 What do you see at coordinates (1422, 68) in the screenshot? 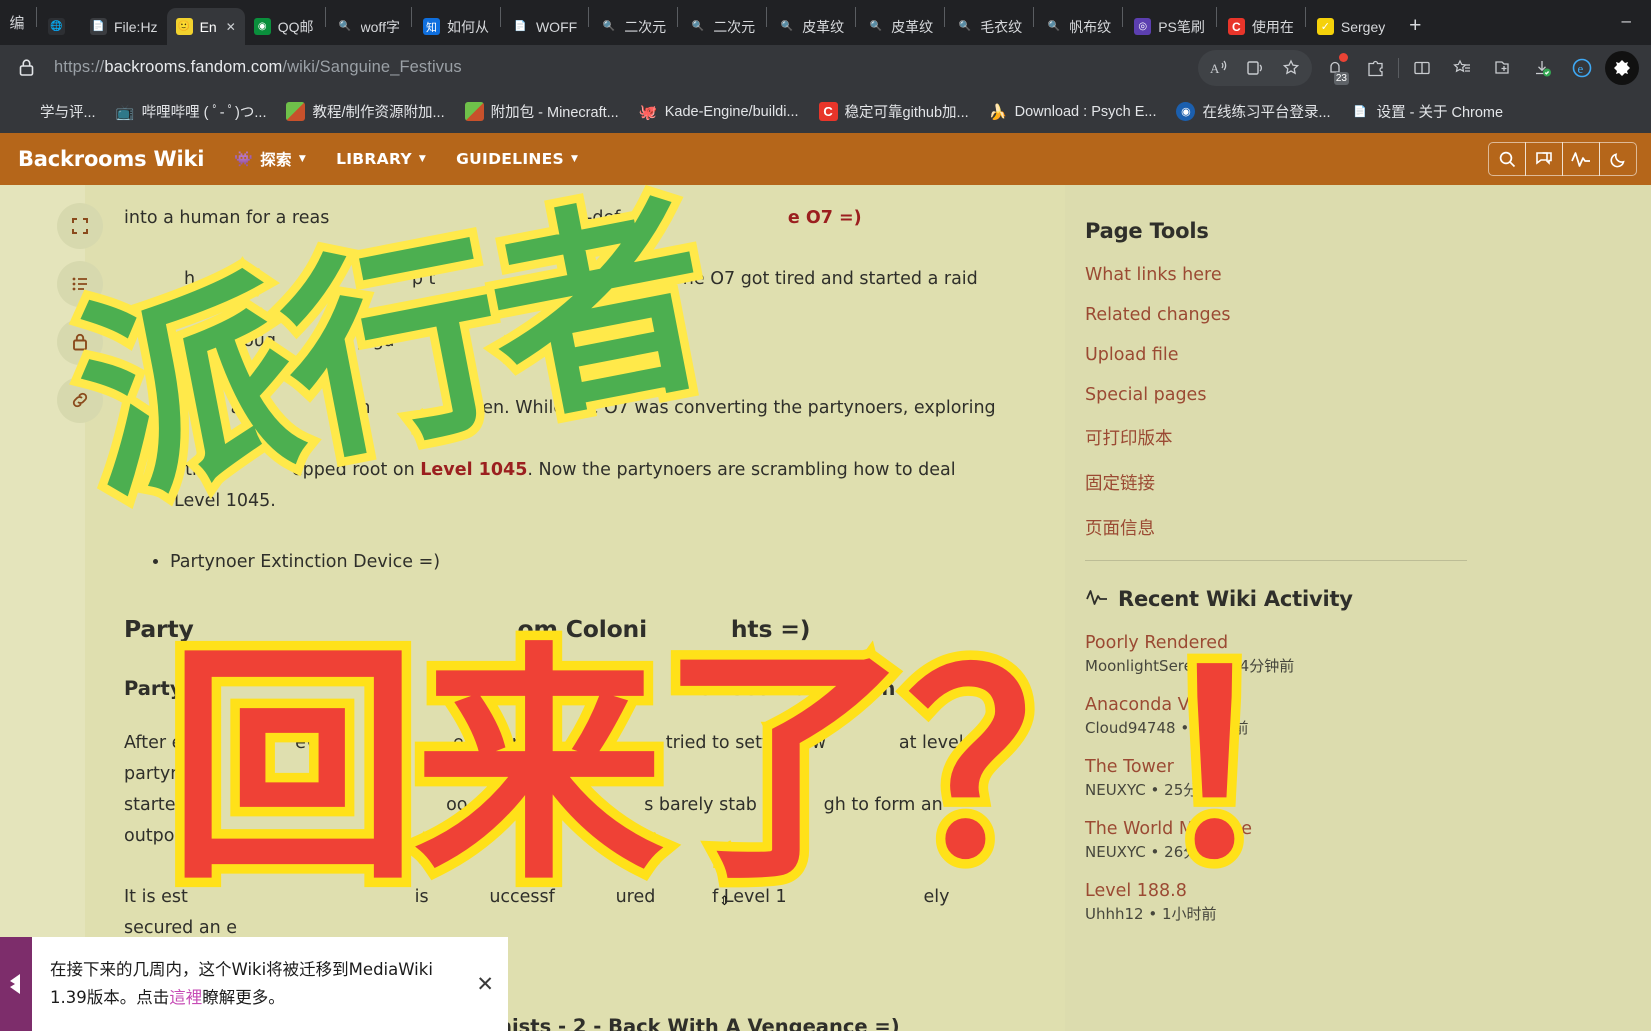
I see `split-screen-icon` at bounding box center [1422, 68].